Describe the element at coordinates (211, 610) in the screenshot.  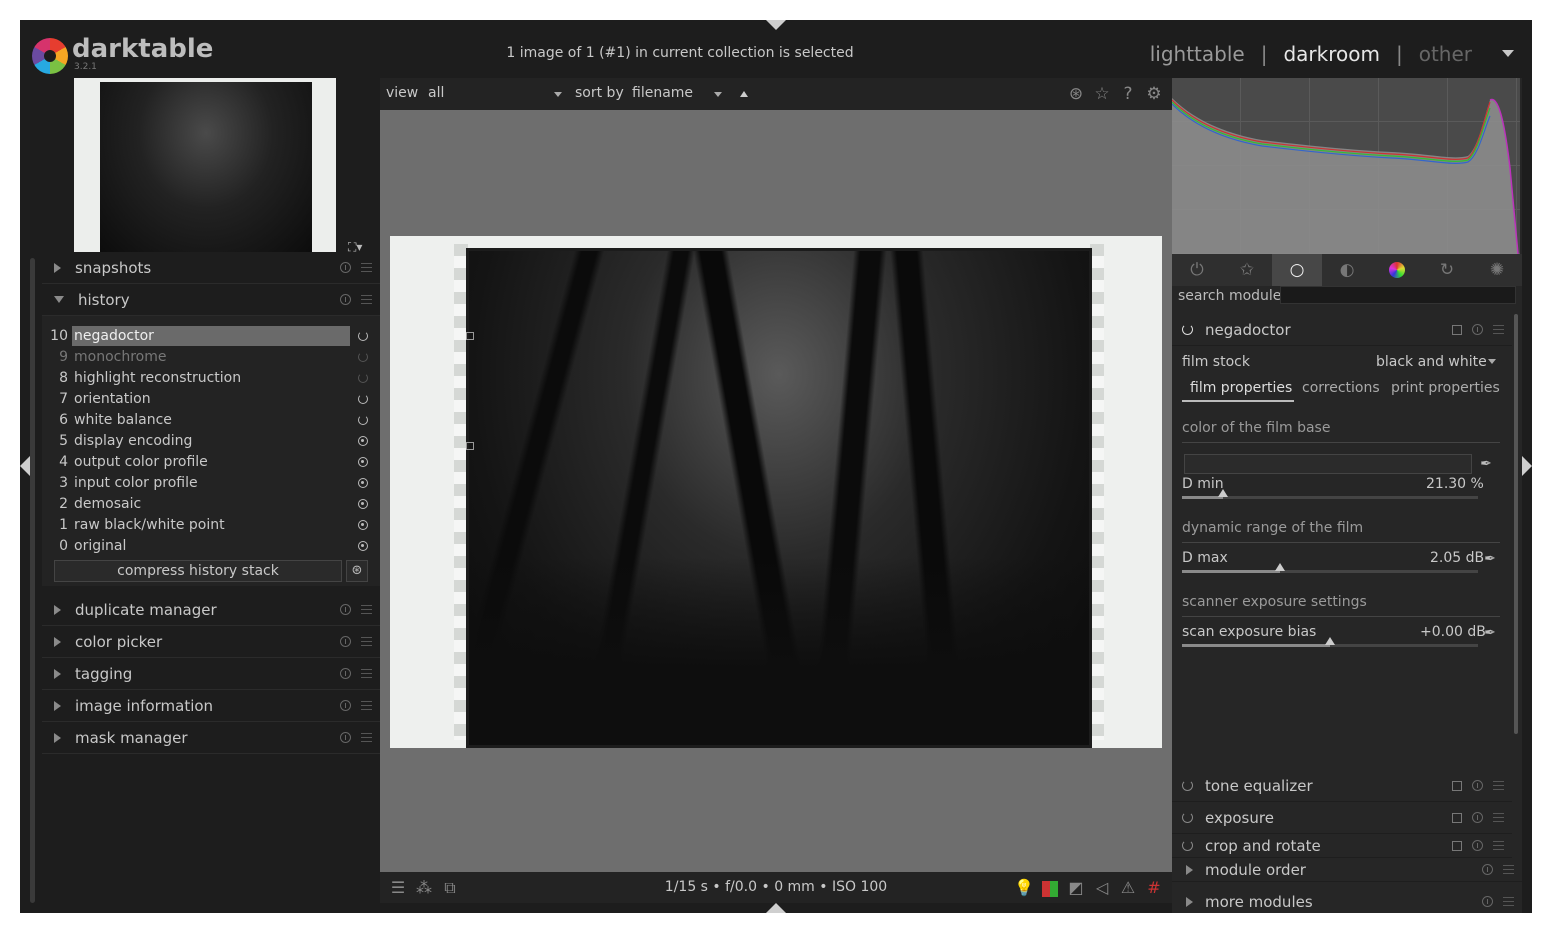
I see `module-duplicate-manager: duplicate manager` at that location.